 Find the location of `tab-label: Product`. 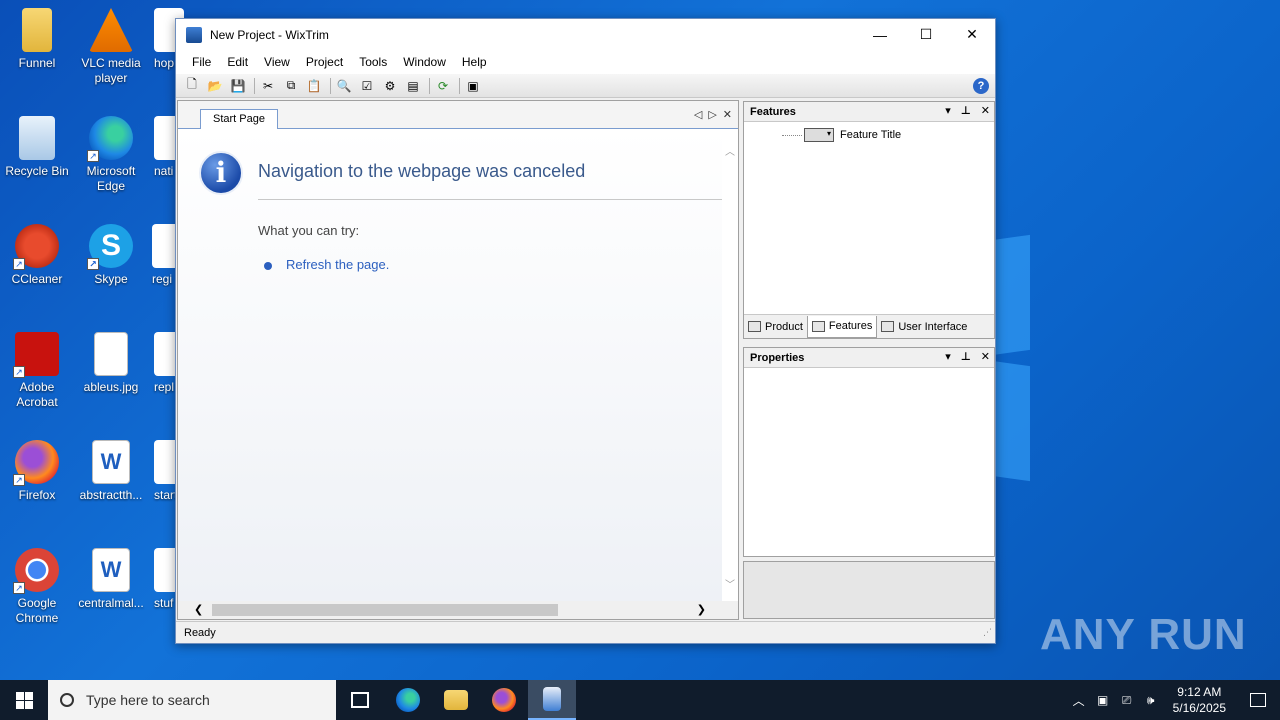

tab-label: Product is located at coordinates (784, 326).